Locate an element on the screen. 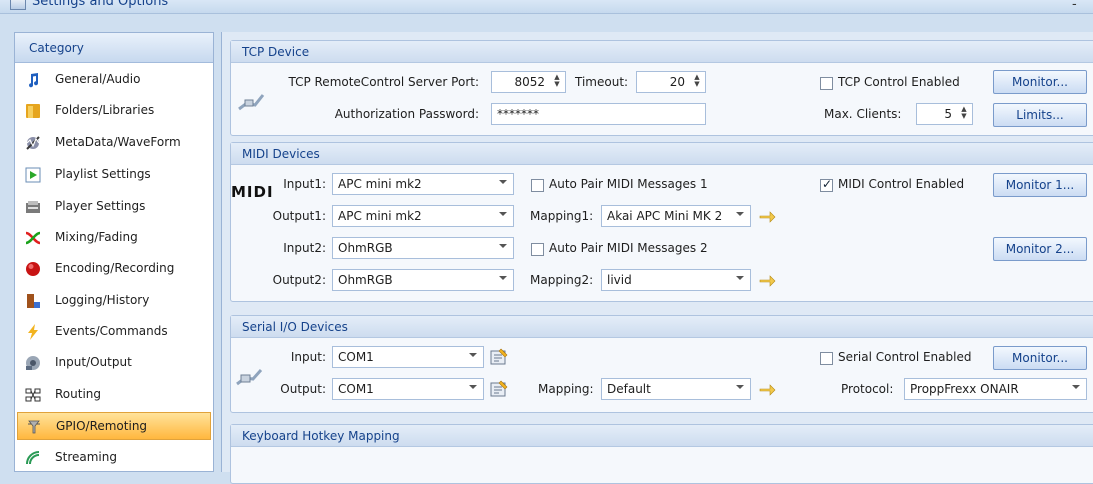  sidebar-item-label: Playlist Settings is located at coordinates (103, 174).